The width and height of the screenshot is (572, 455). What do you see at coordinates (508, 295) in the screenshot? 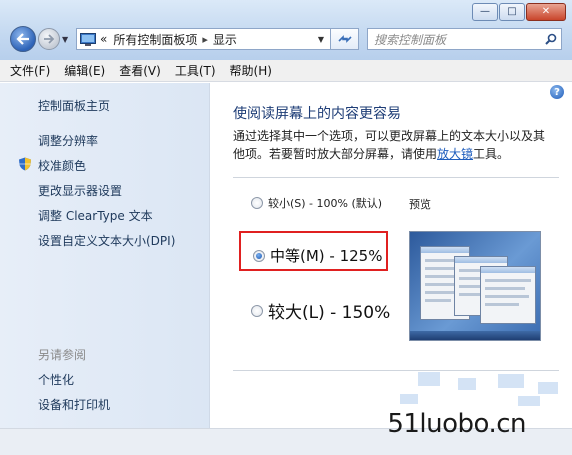
I see `preview-window-front` at bounding box center [508, 295].